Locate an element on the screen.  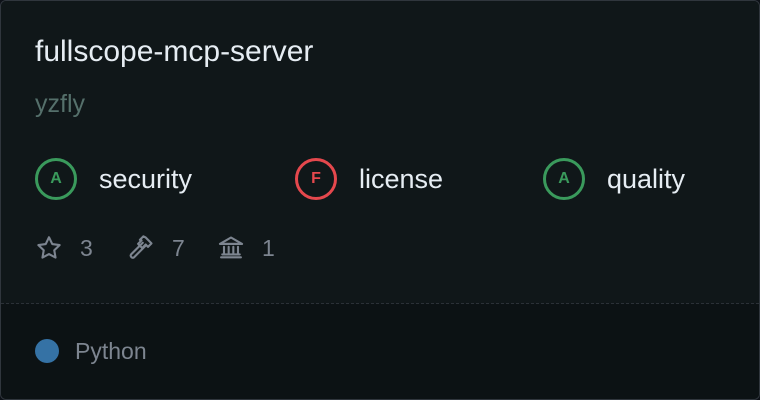
quality-label: quality is located at coordinates (646, 178).